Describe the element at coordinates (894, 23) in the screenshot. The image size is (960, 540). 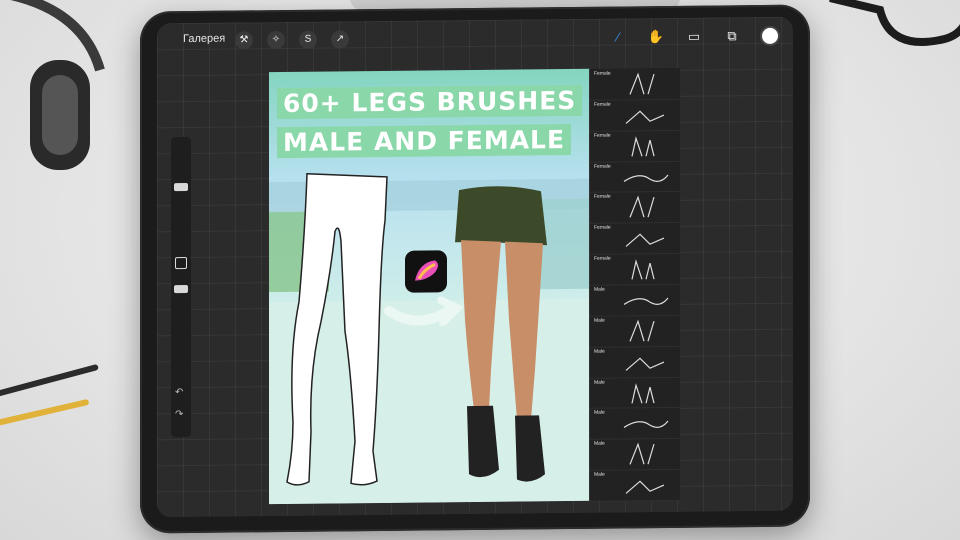
I see `glasses-image` at that location.